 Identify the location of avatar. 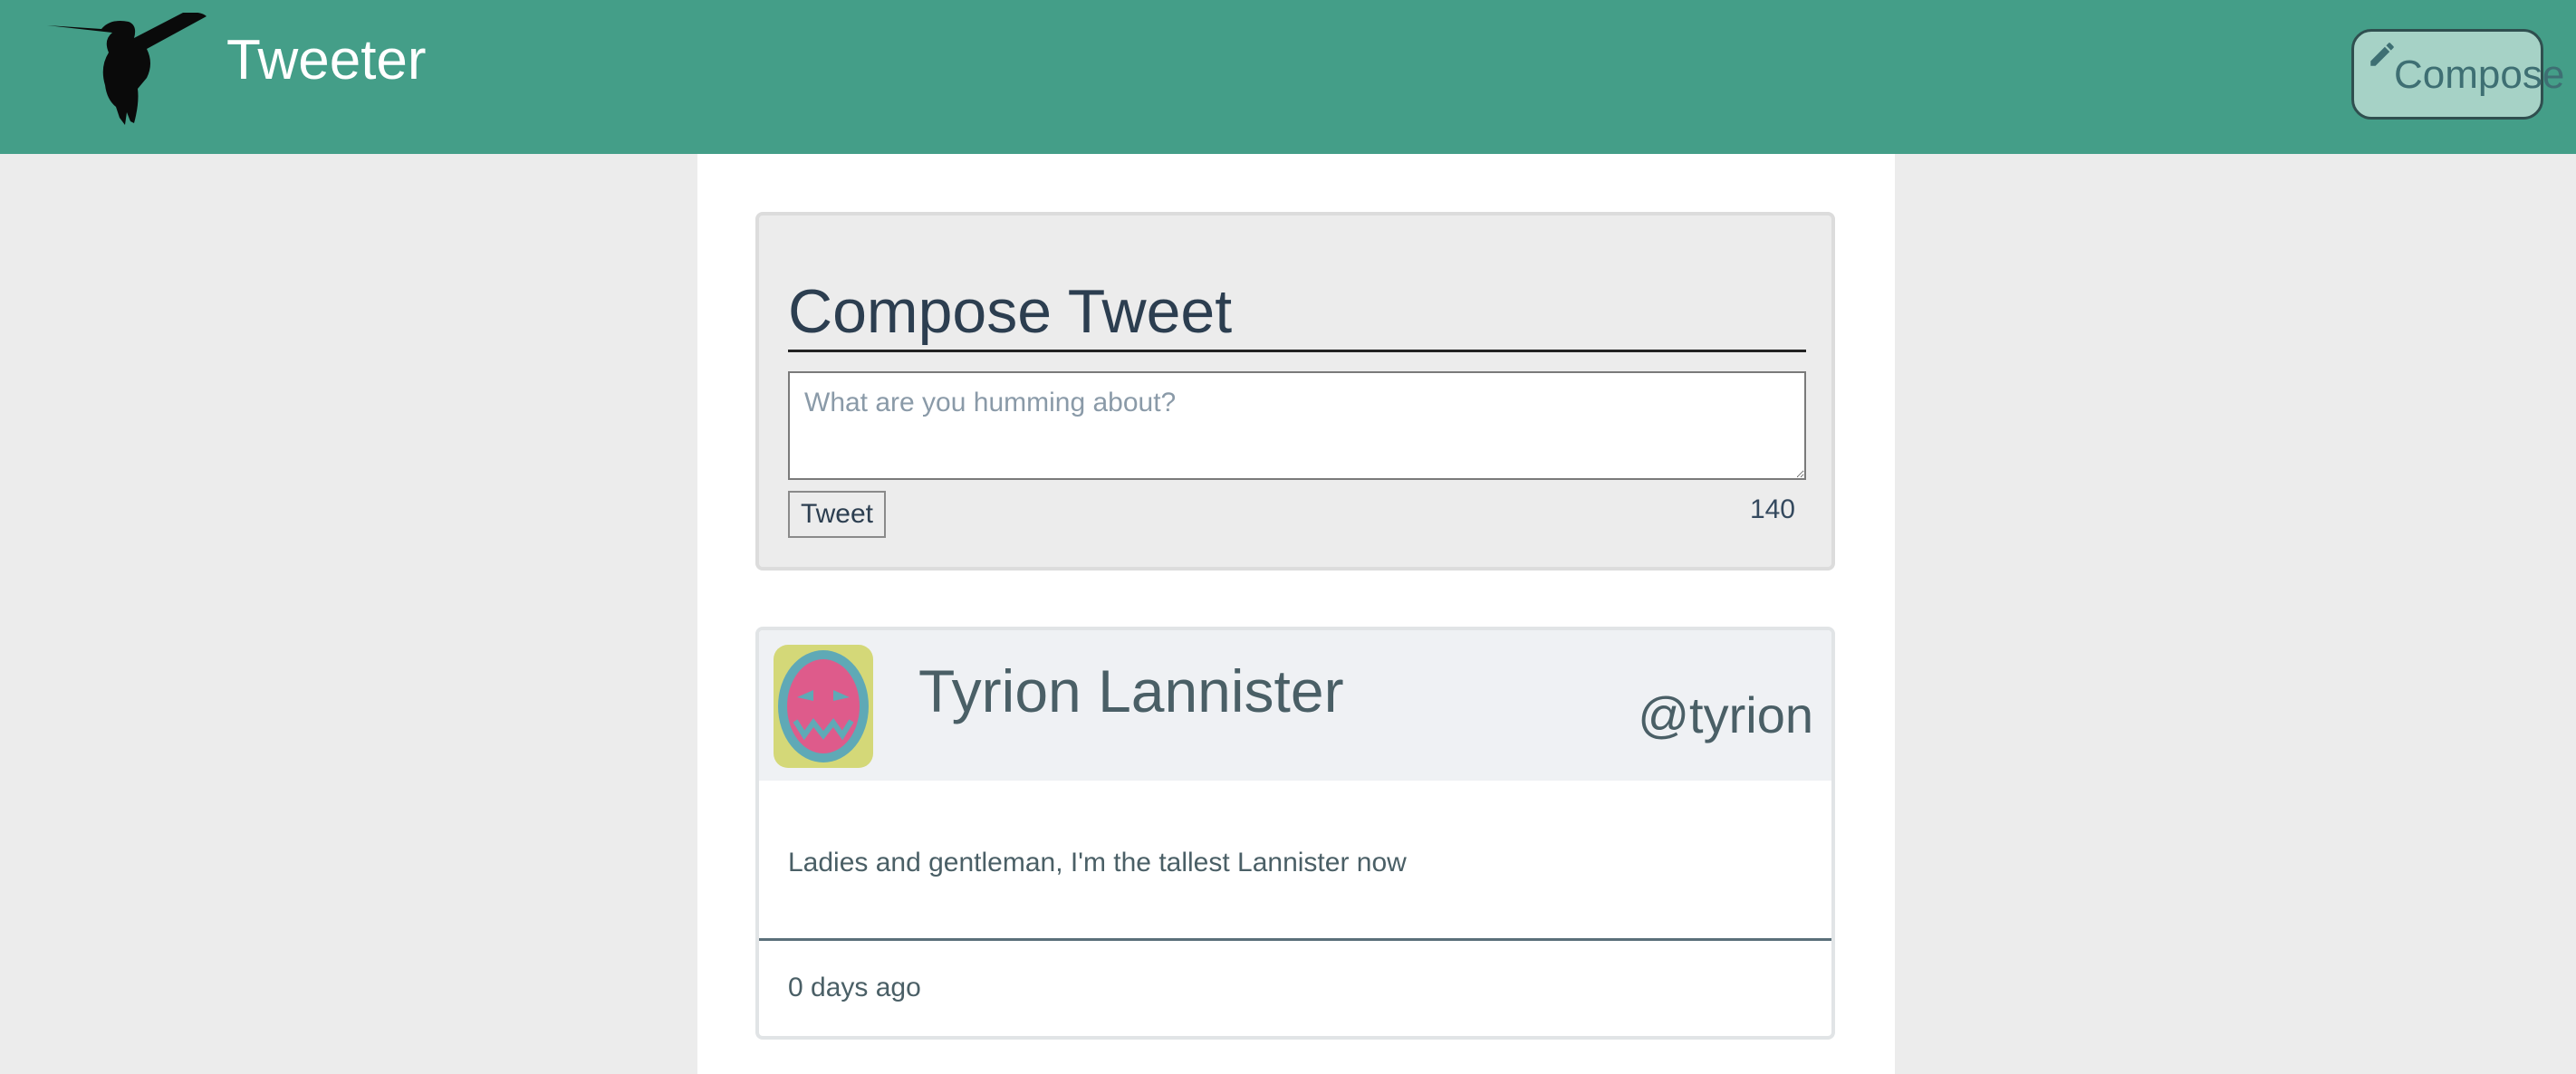
(823, 706).